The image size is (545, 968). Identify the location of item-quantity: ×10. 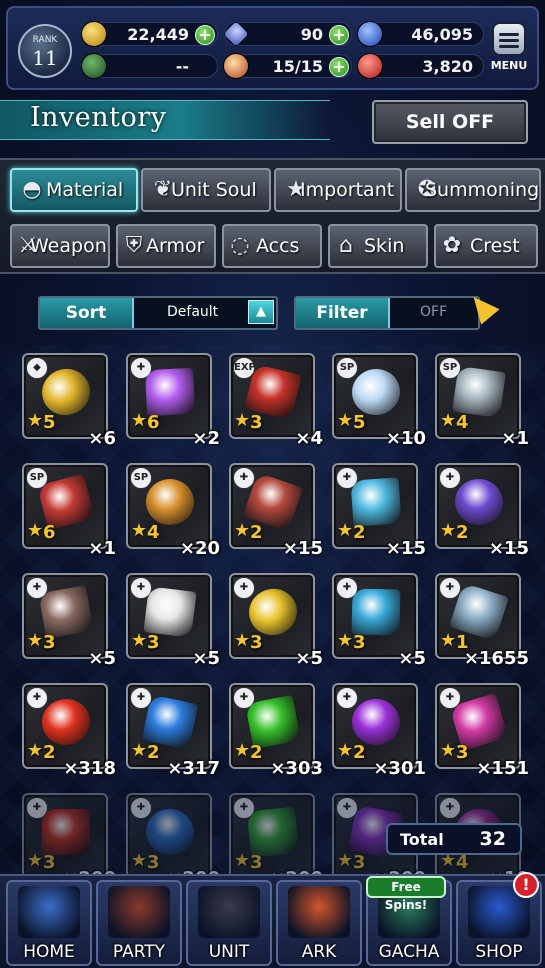
(405, 438).